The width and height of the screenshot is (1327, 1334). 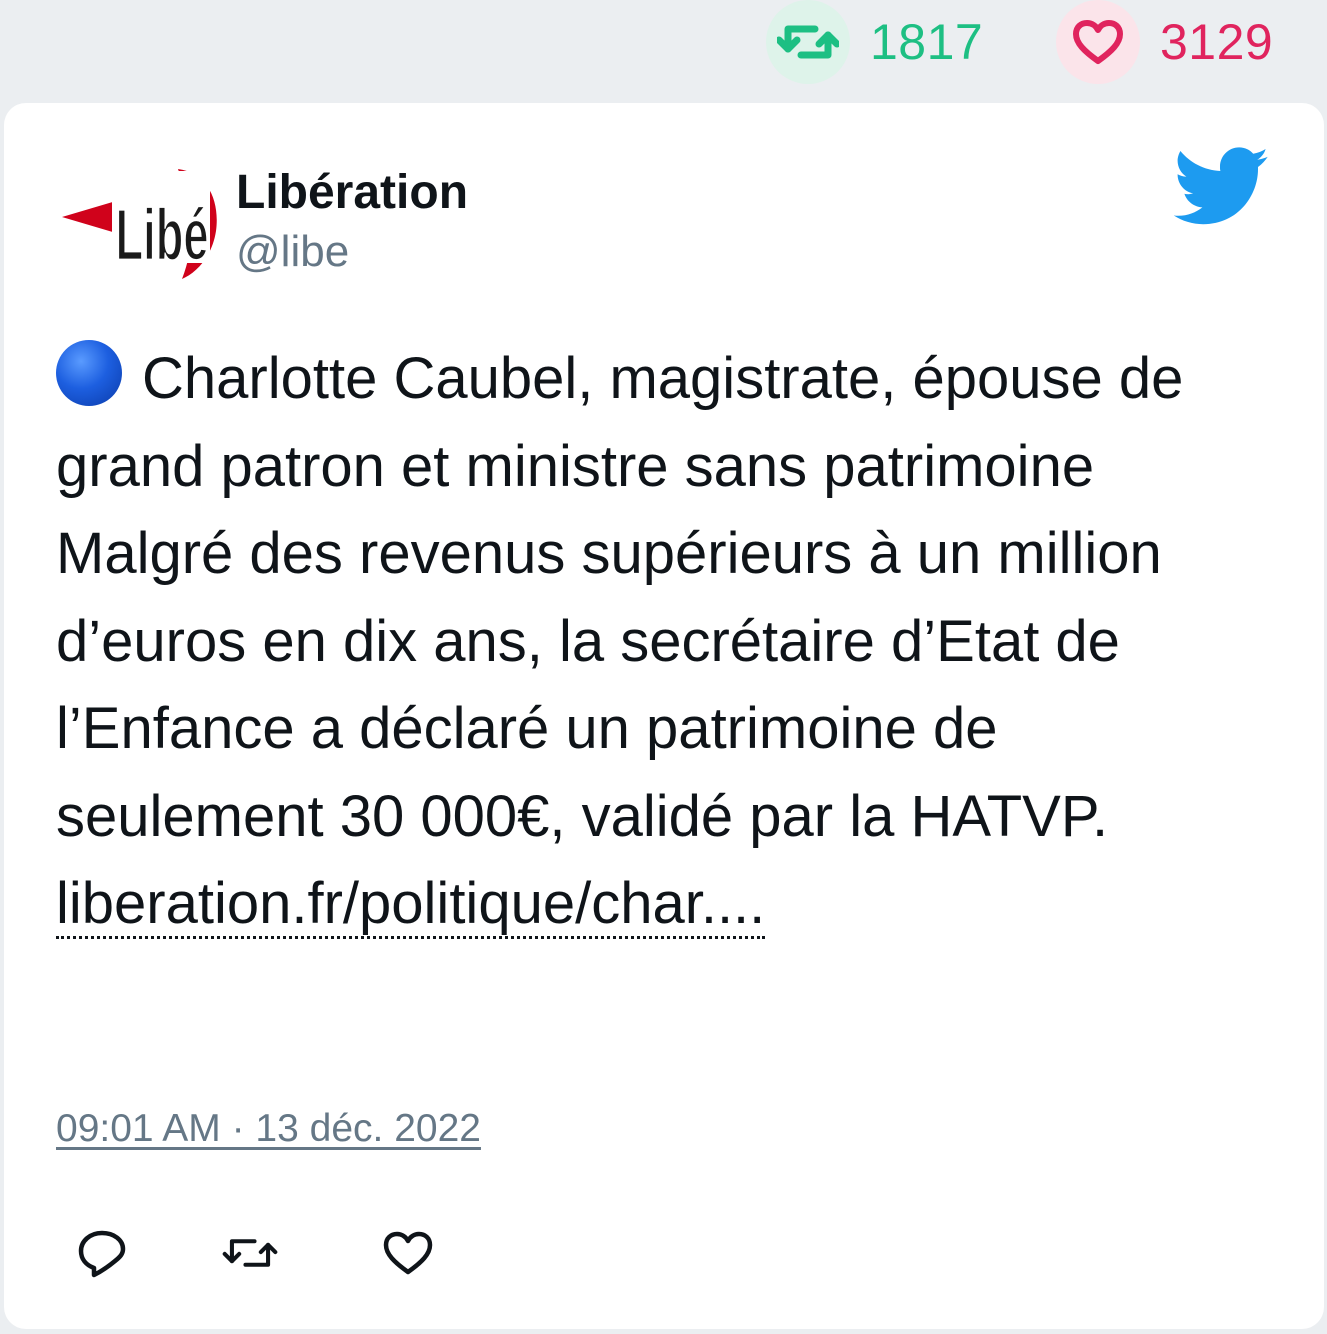 I want to click on reply-button, so click(x=102, y=1253).